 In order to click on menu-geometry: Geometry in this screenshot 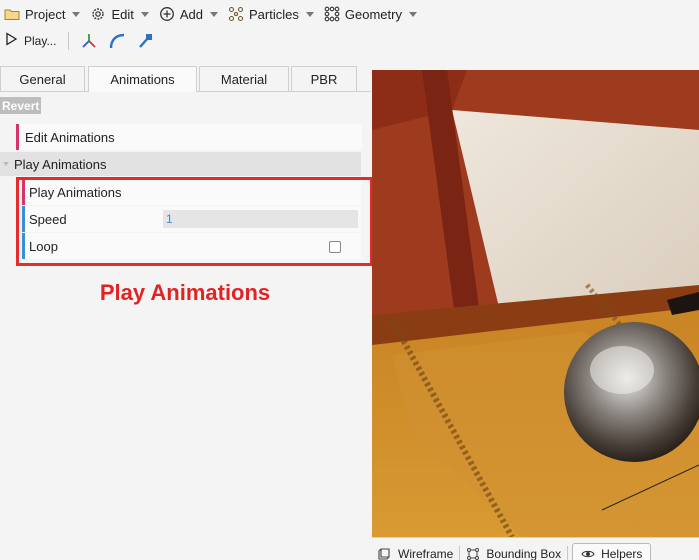, I will do `click(371, 14)`.